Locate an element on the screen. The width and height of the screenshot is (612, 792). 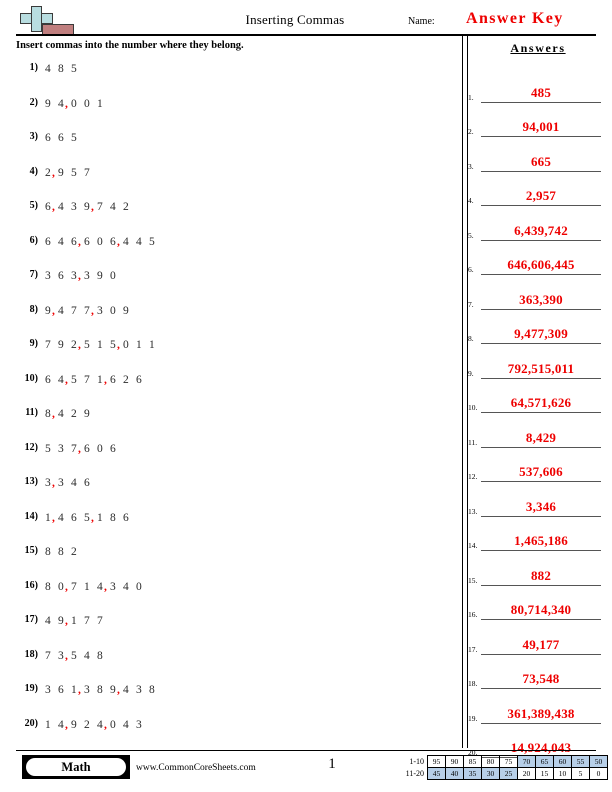
problem-digit-sequence: 3 6 3, 3 9 0 is located at coordinates (84, 276).